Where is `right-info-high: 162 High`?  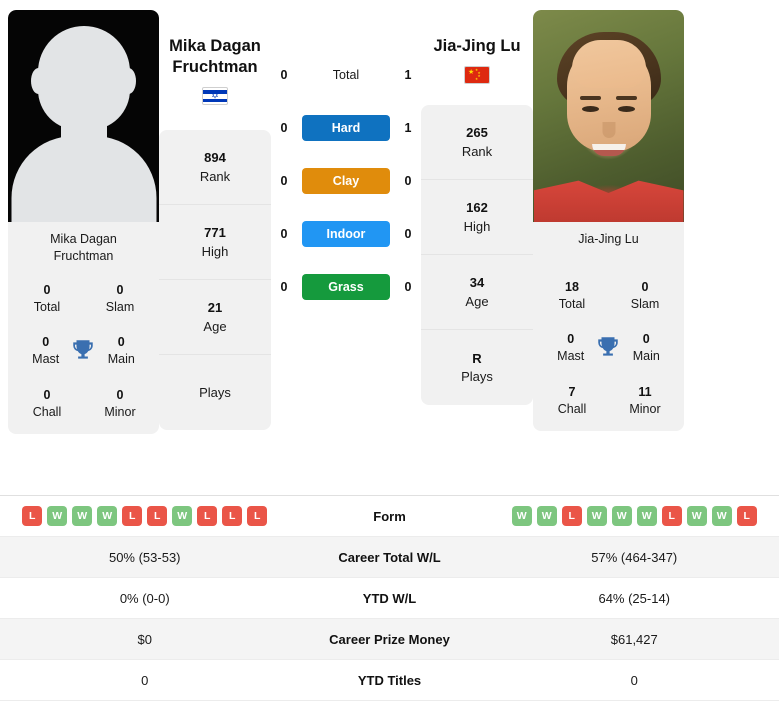
right-info-high: 162 High is located at coordinates (477, 218).